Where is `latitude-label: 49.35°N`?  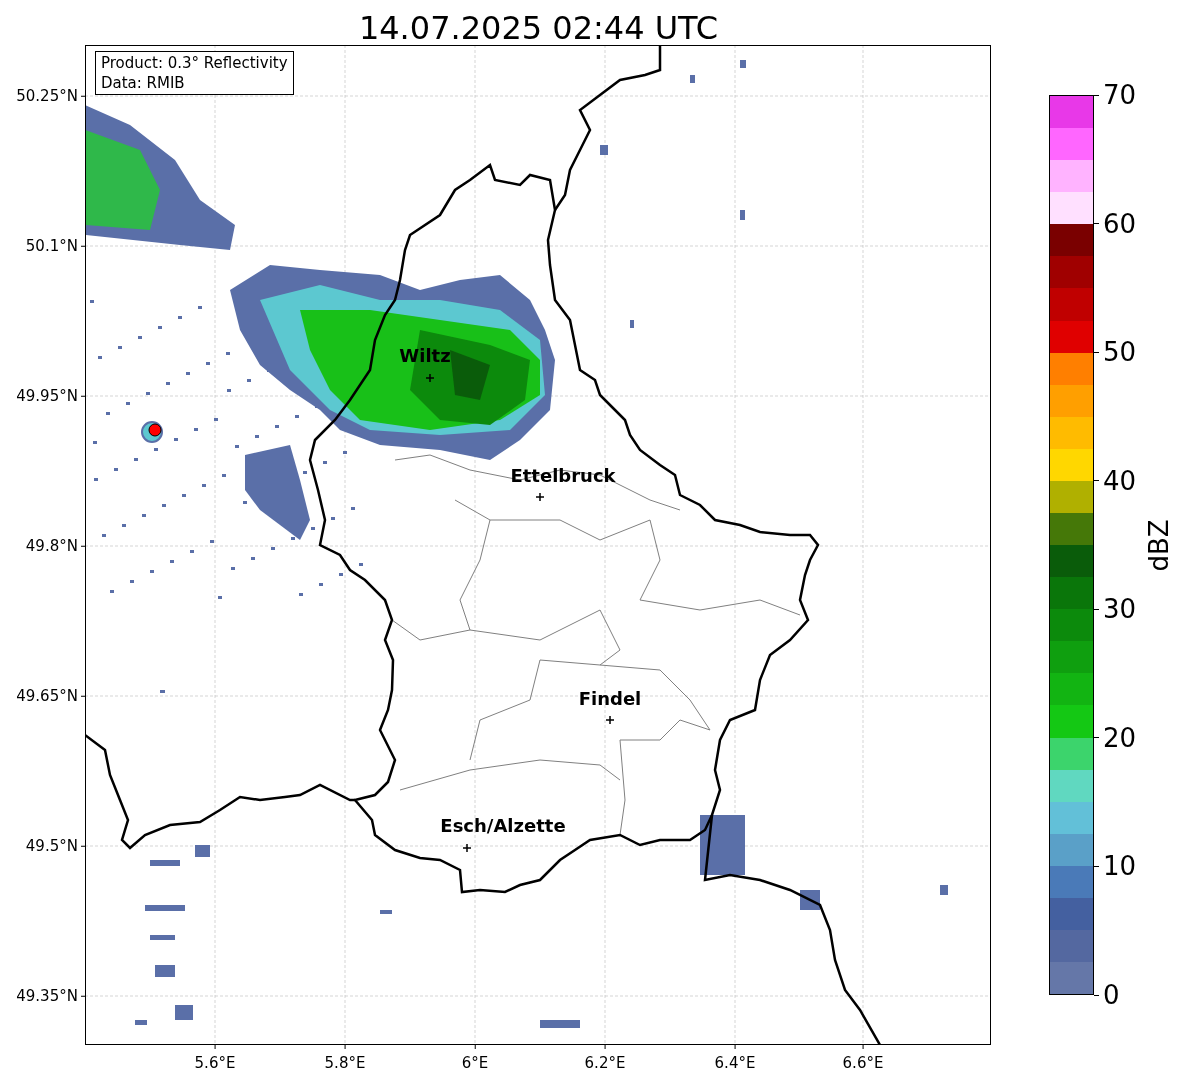 latitude-label: 49.35°N is located at coordinates (47, 996).